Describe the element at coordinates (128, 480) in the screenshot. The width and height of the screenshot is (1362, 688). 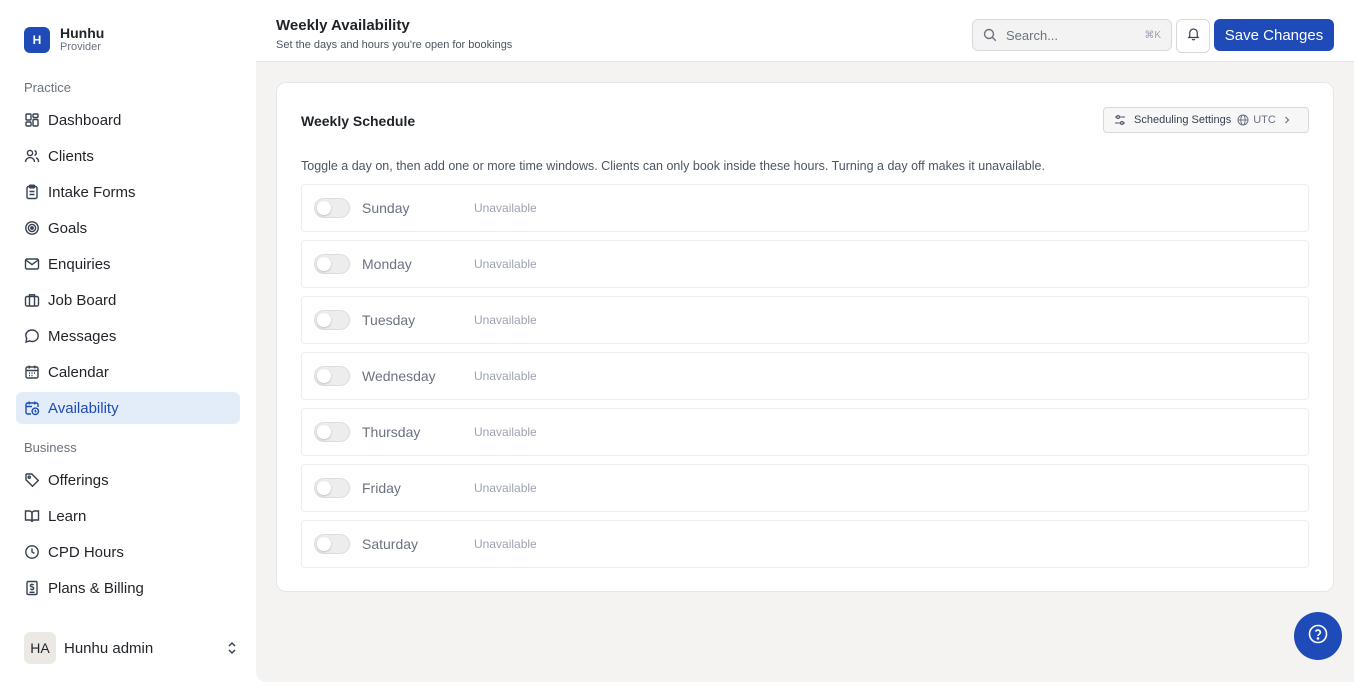
I see `sidebar-item-offerings: Offerings` at that location.